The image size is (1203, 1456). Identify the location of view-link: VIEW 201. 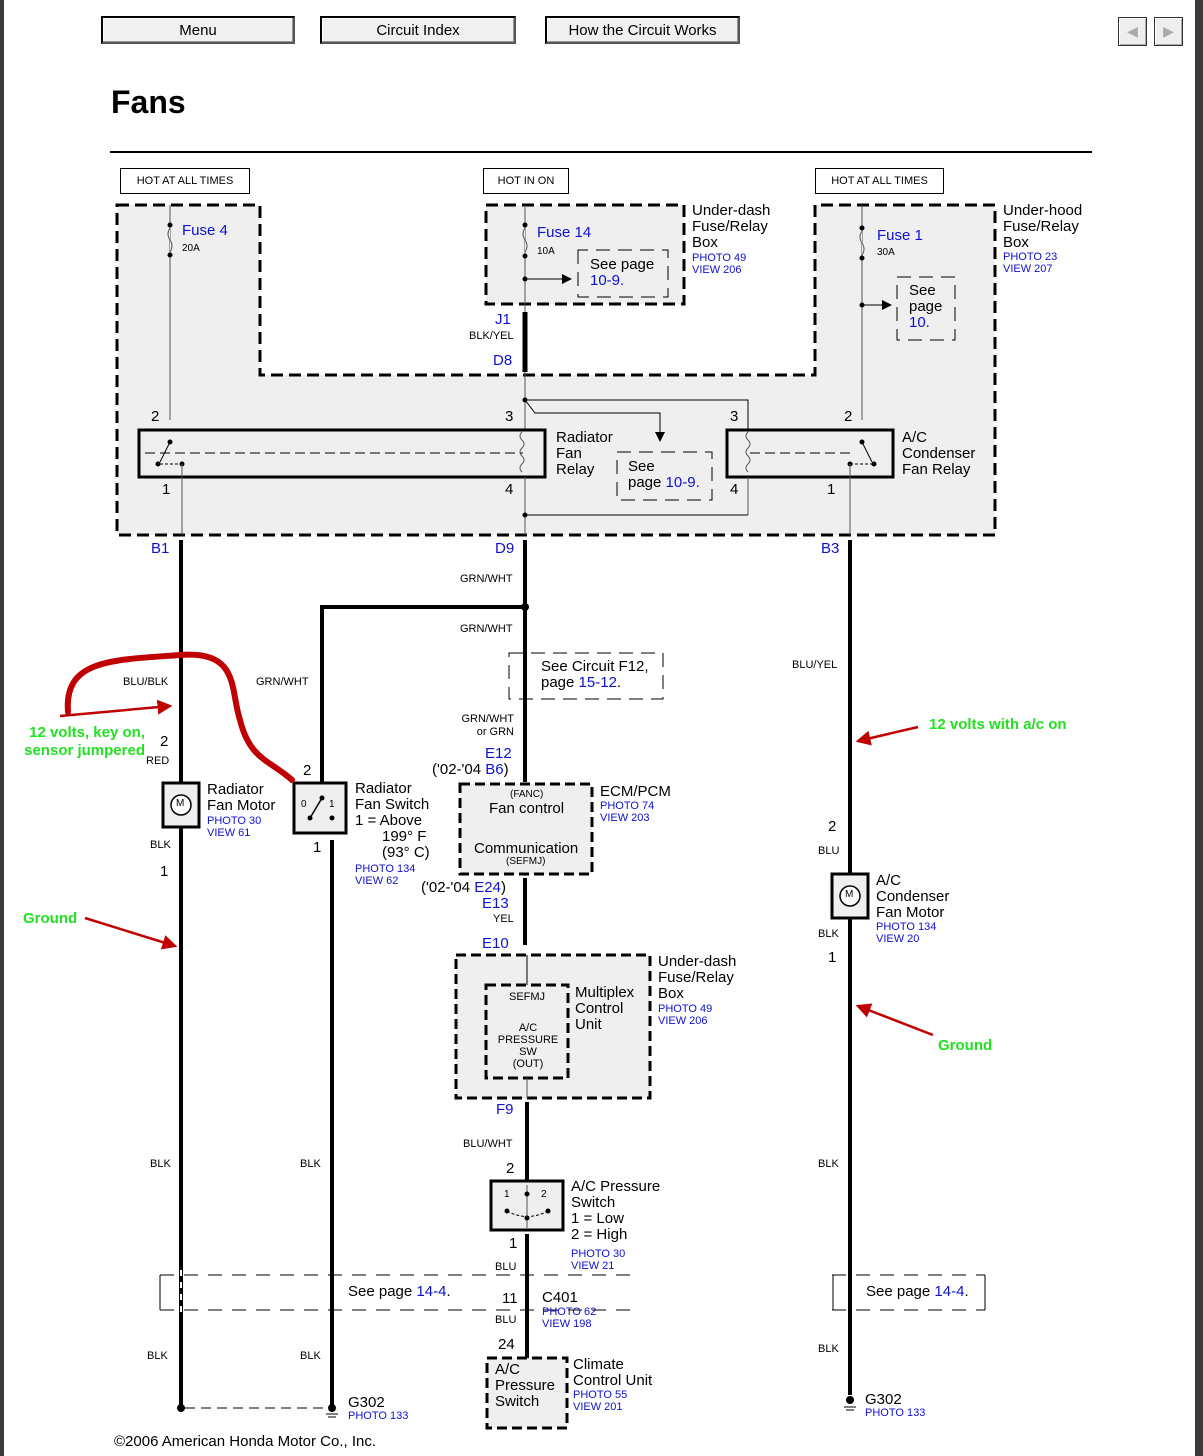
(598, 1407).